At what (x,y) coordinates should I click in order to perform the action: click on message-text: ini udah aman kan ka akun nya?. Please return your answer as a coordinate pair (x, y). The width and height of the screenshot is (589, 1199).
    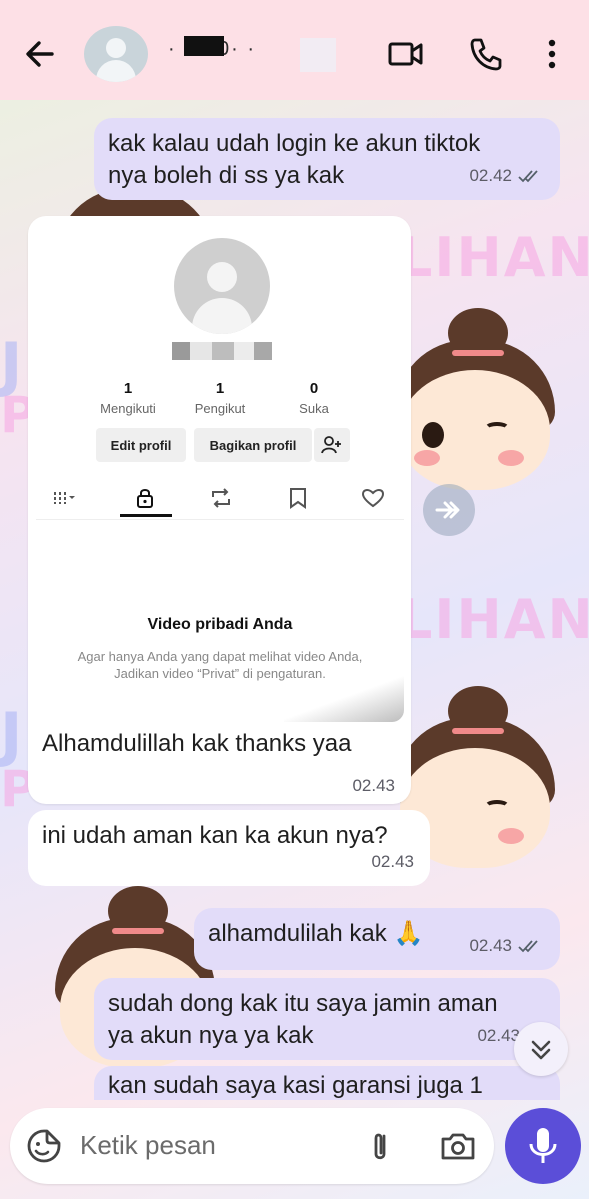
    Looking at the image, I should click on (215, 835).